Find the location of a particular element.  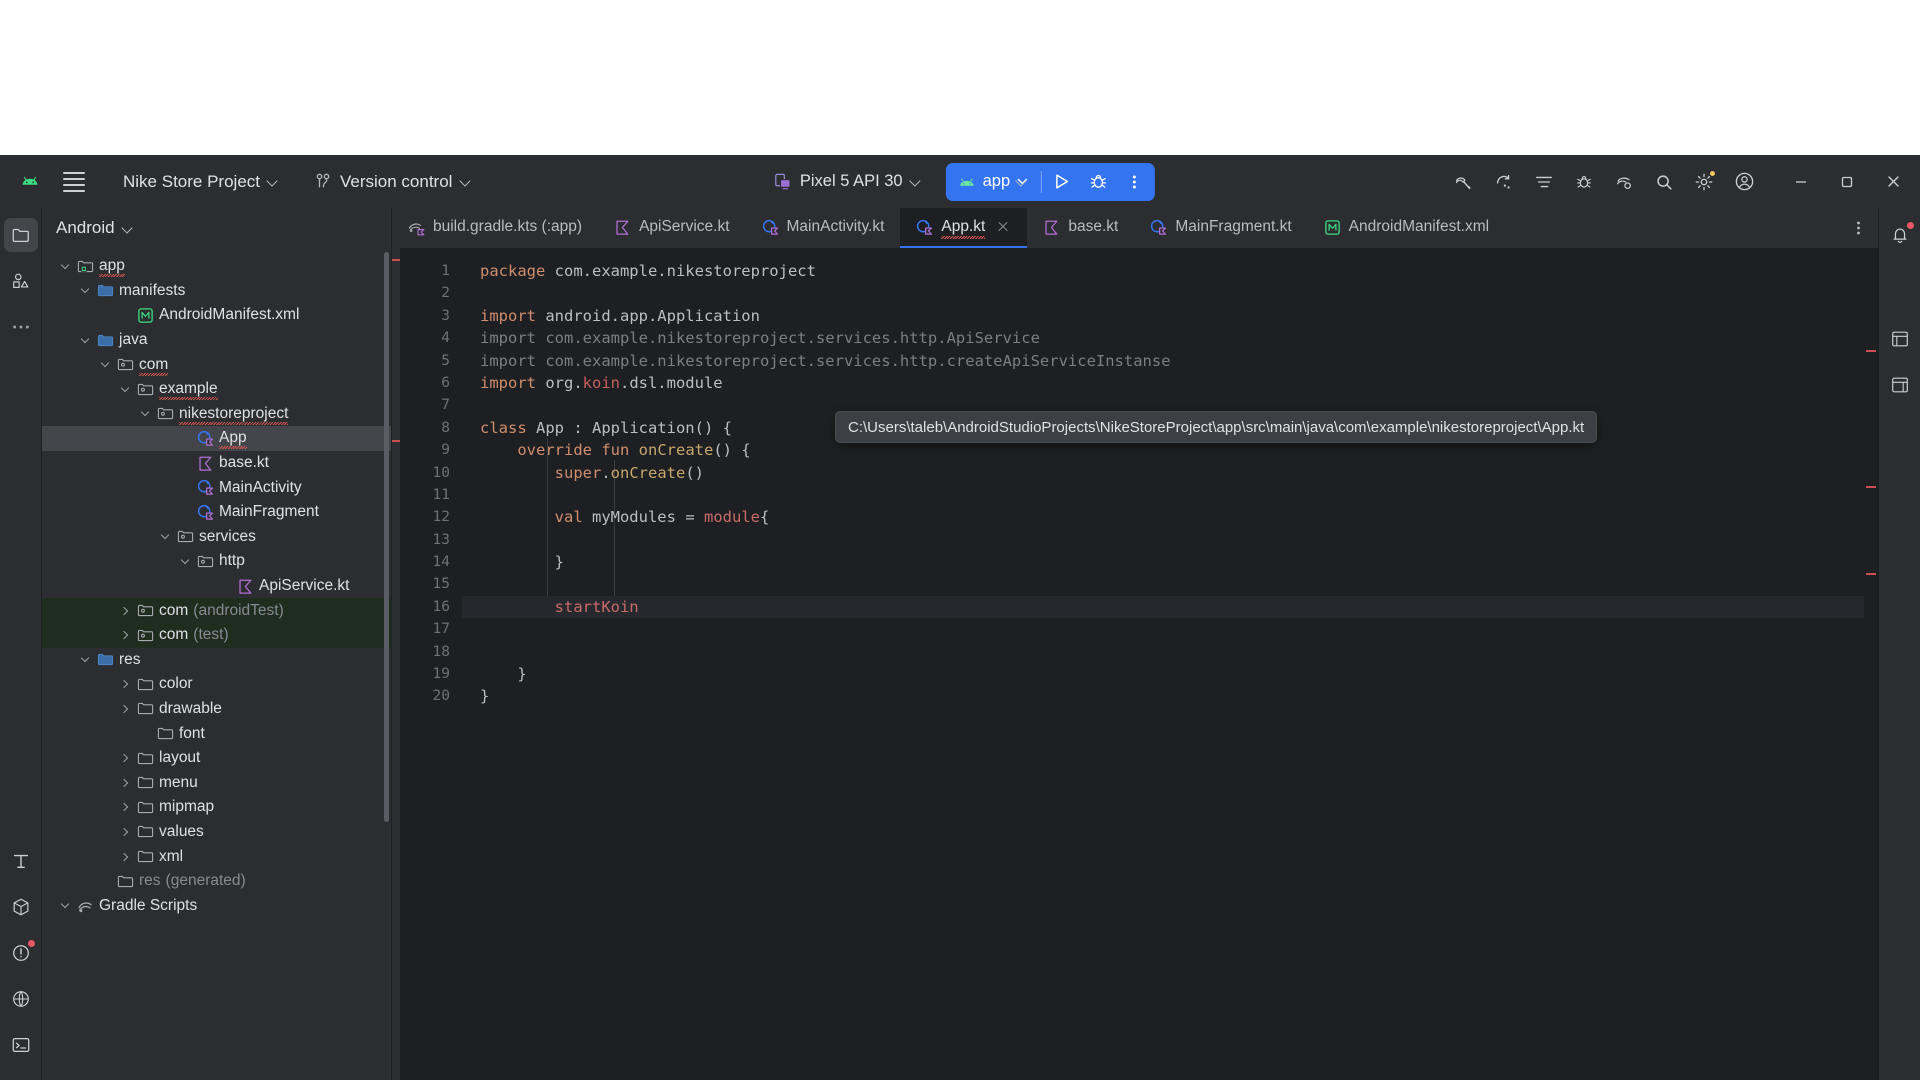

resource-manager-icon is located at coordinates (21, 281).